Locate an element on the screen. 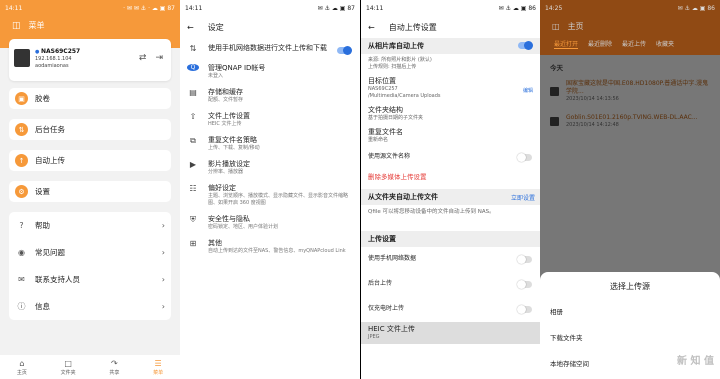 This screenshot has height=379, width=720. setting-title: 后台上传 is located at coordinates (380, 283).